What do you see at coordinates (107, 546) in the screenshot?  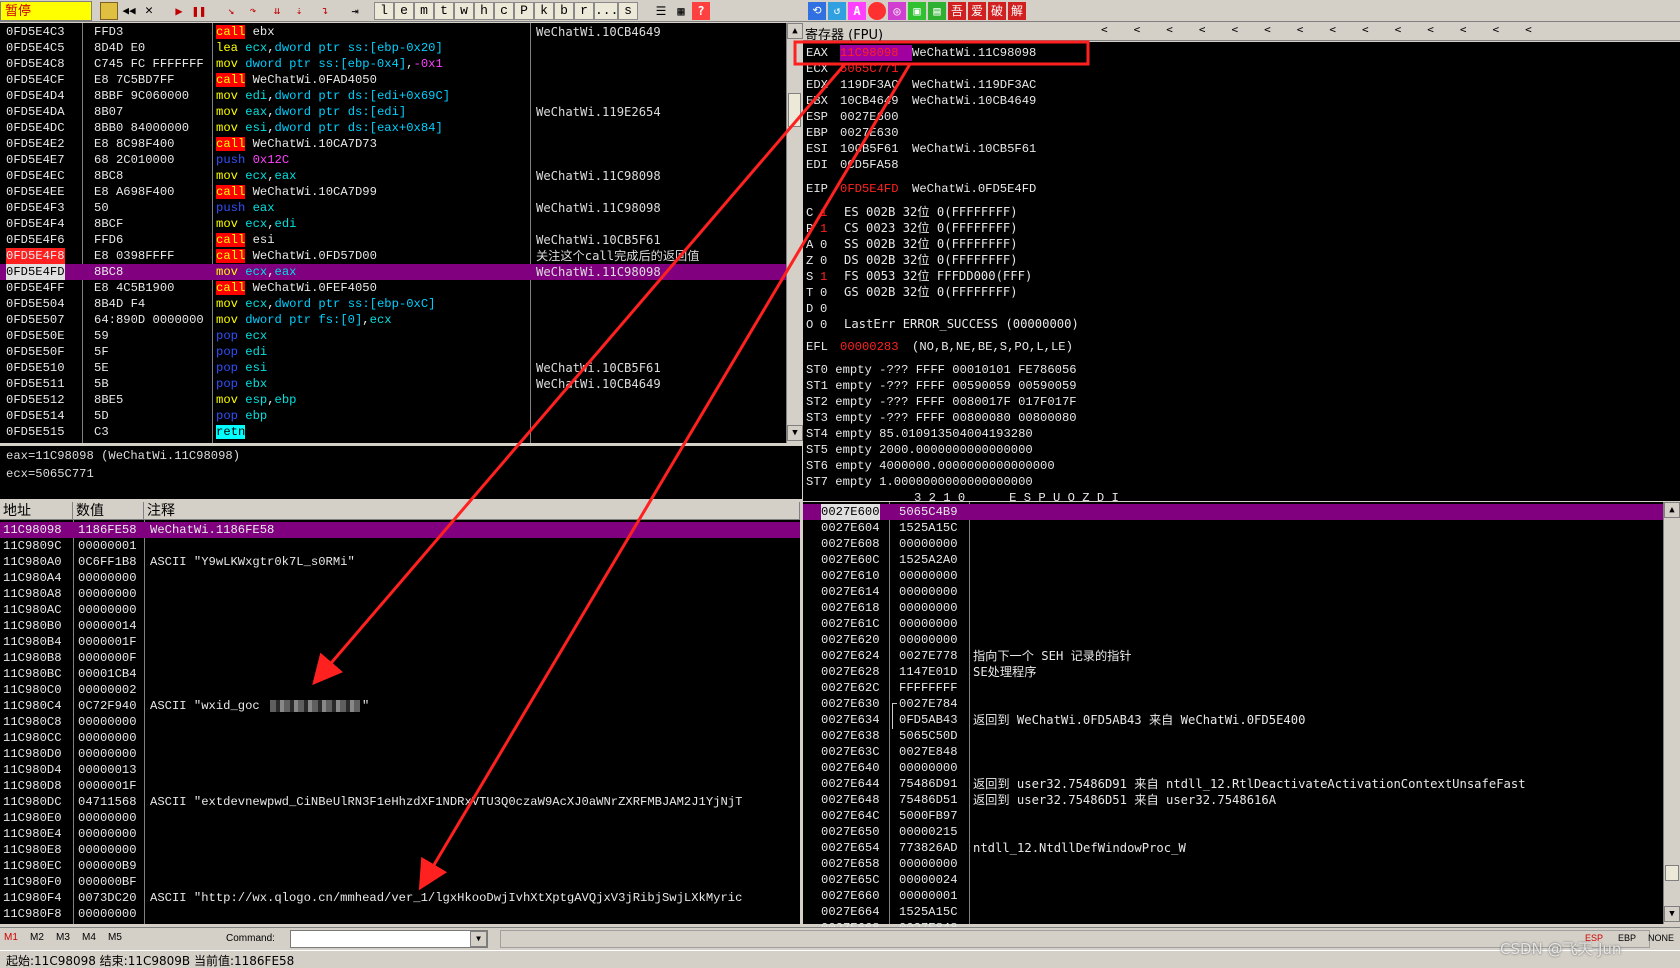 I see `dump-value: 00000001` at bounding box center [107, 546].